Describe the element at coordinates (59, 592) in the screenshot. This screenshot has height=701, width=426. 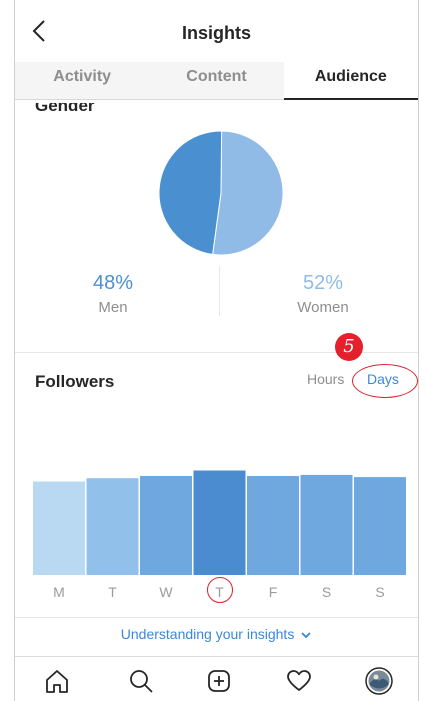
I see `day-label-0: M` at that location.